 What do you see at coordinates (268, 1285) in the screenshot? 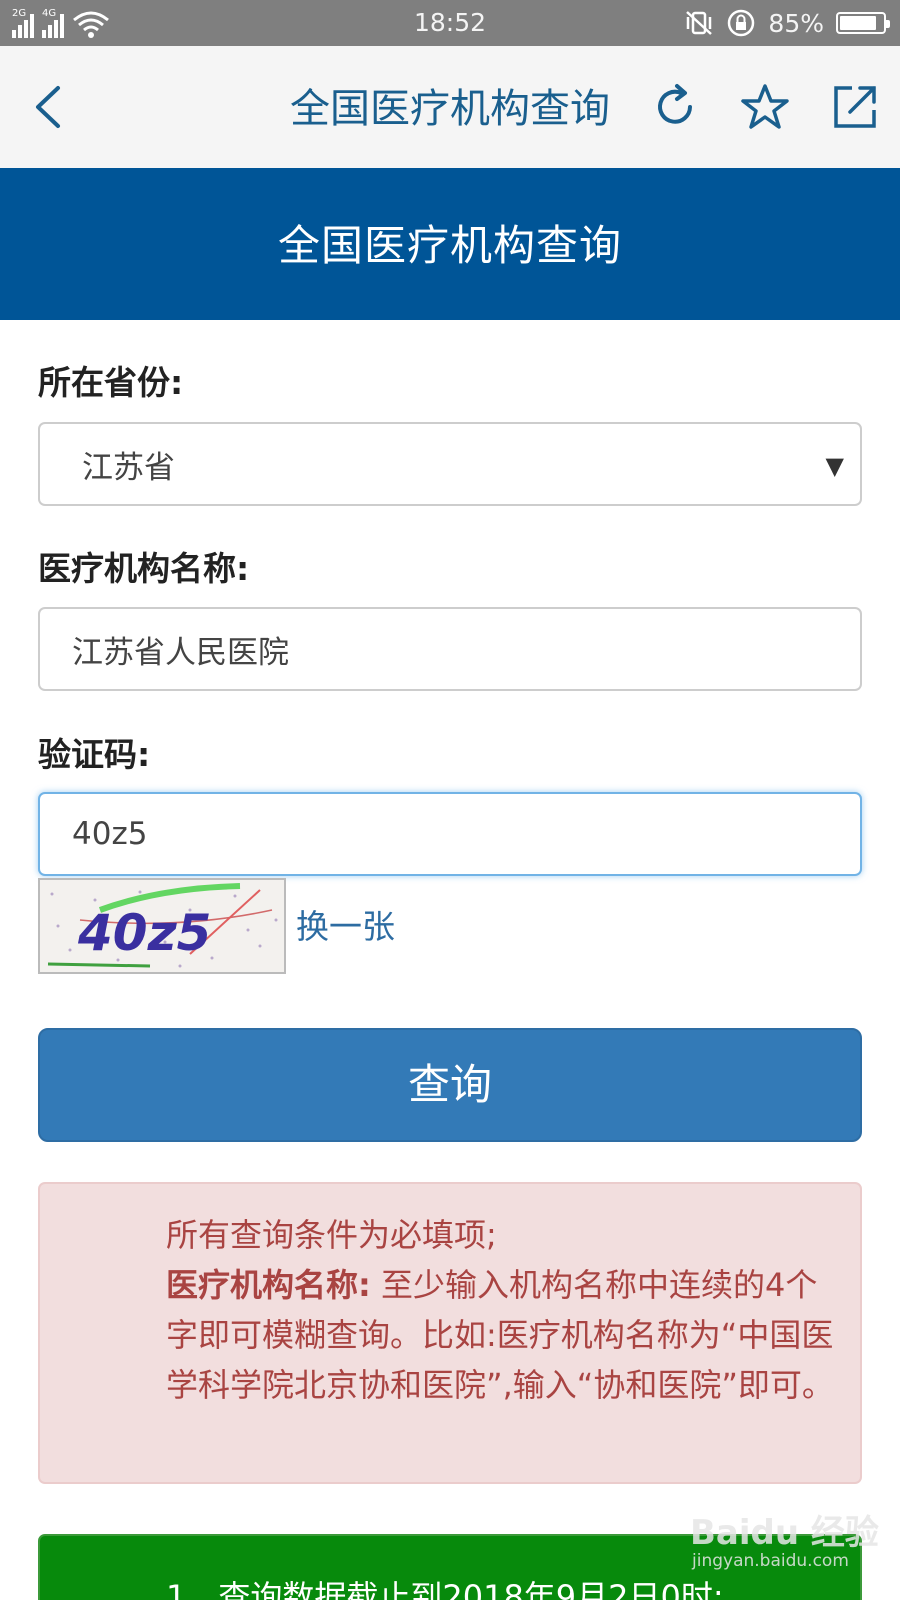
I see `notice-name-label: 医疗机构名称:` at bounding box center [268, 1285].